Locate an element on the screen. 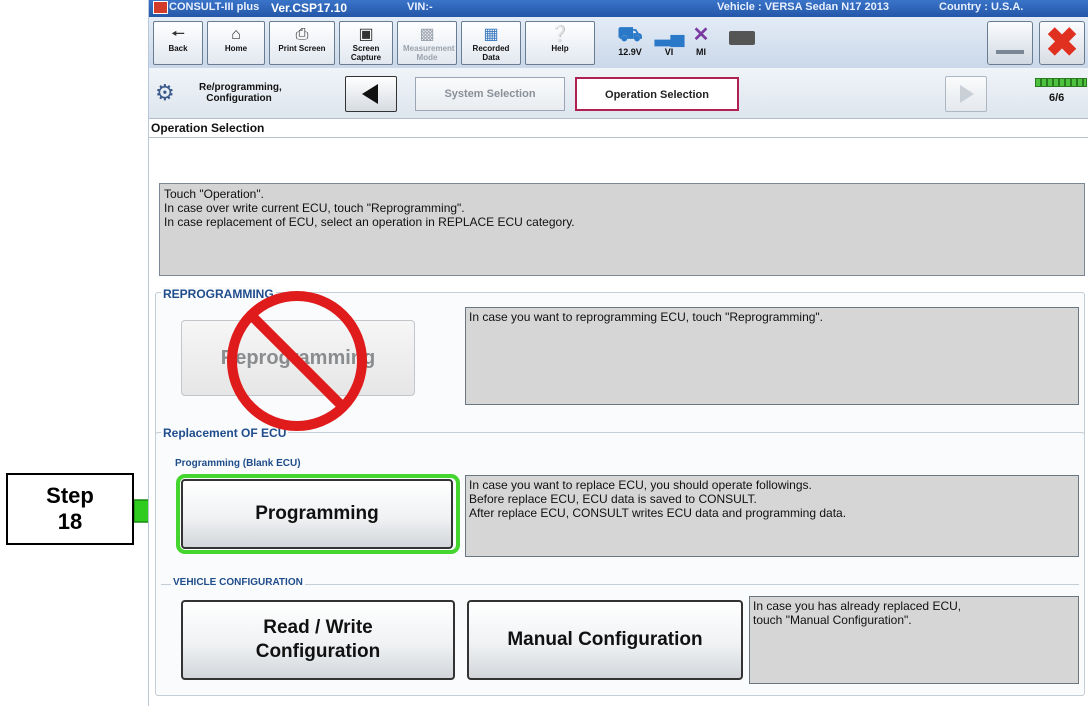  measurement-icon: ▩ is located at coordinates (427, 34).